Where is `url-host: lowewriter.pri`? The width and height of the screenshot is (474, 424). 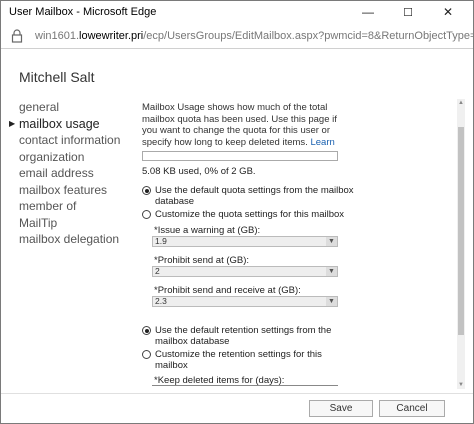 url-host: lowewriter.pri is located at coordinates (111, 36).